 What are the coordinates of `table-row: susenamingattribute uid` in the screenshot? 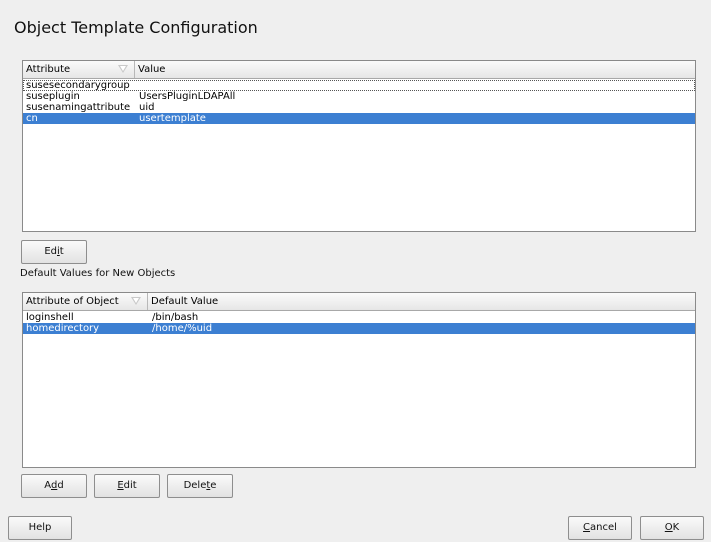 It's located at (359, 107).